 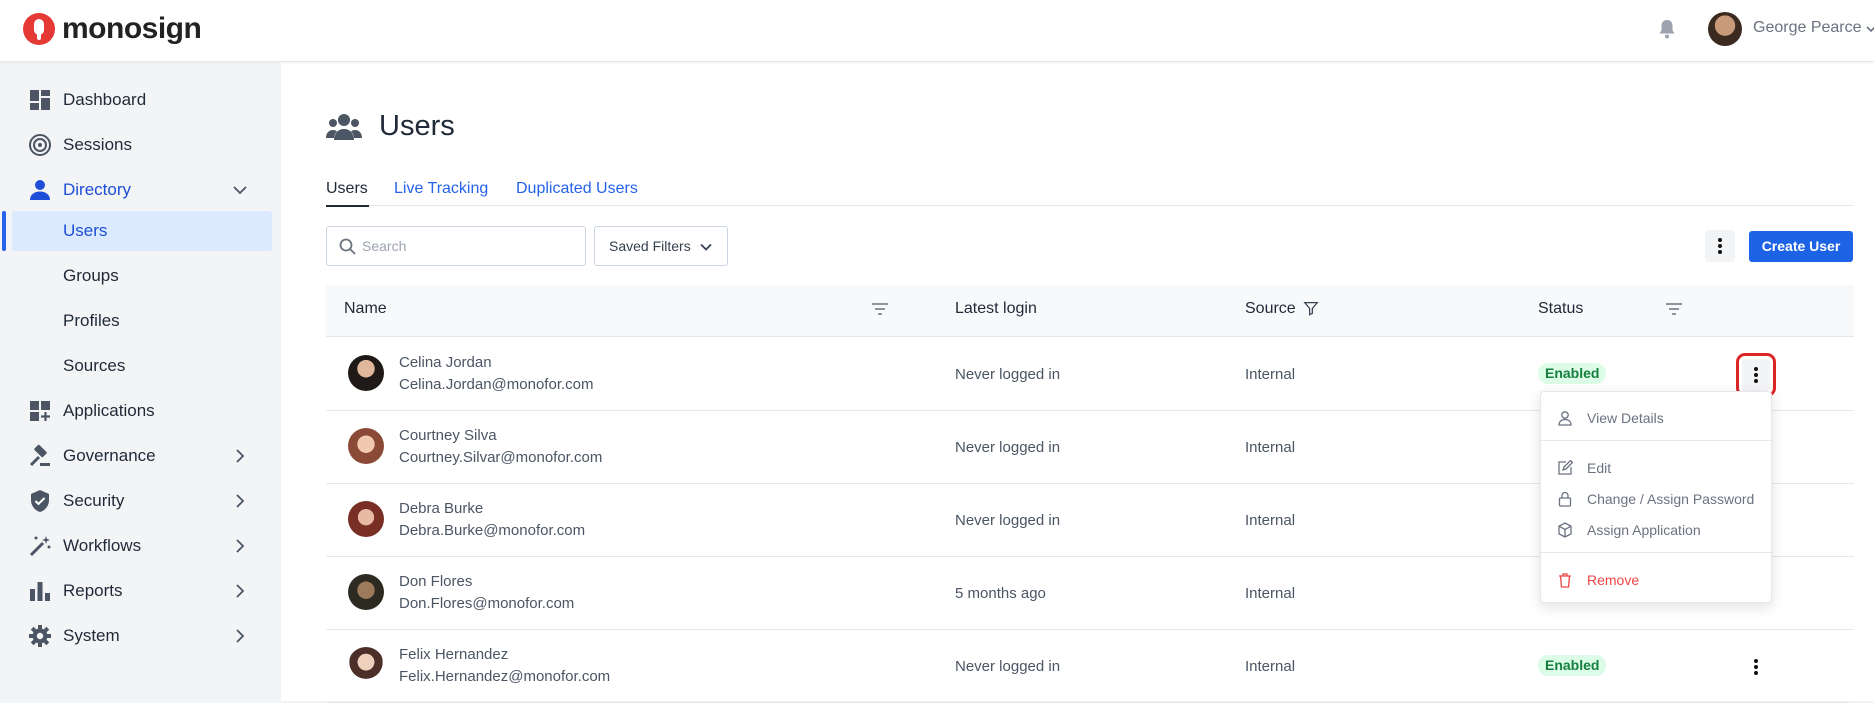 I want to click on sidebar-item-applications: Applications, so click(x=140, y=411).